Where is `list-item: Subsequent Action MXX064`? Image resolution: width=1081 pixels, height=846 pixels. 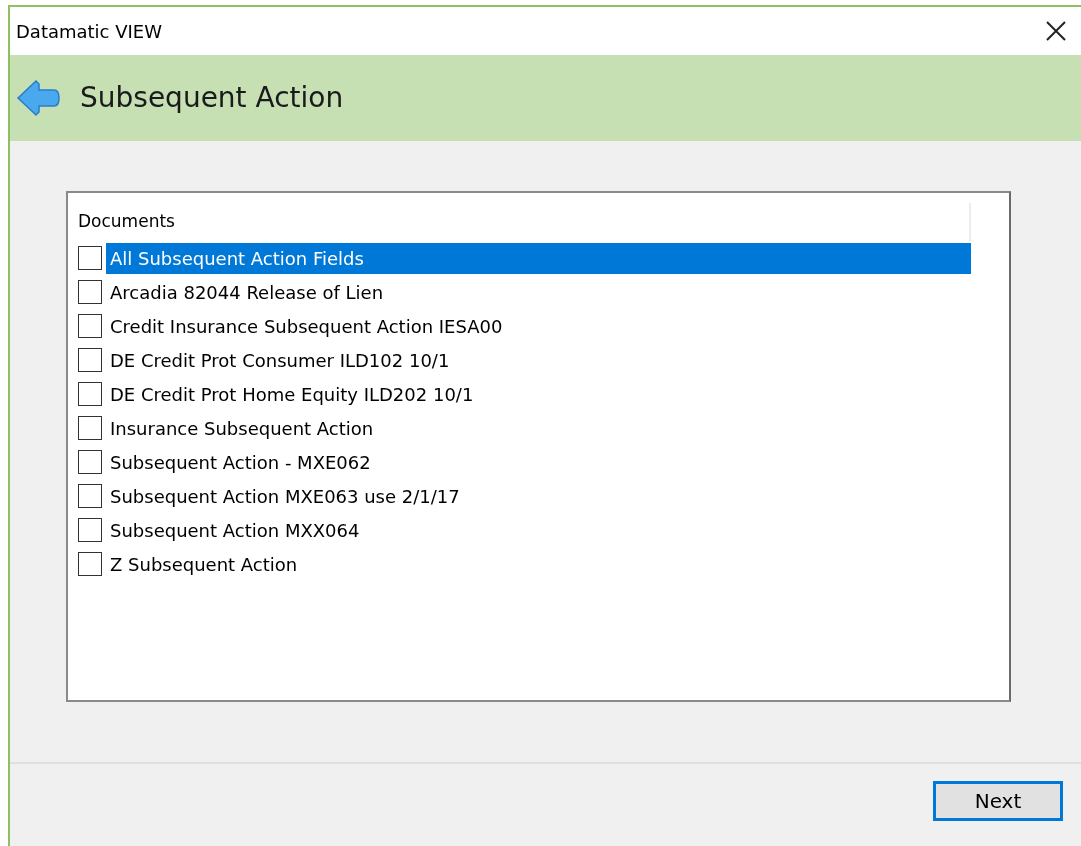 list-item: Subsequent Action MXX064 is located at coordinates (538, 530).